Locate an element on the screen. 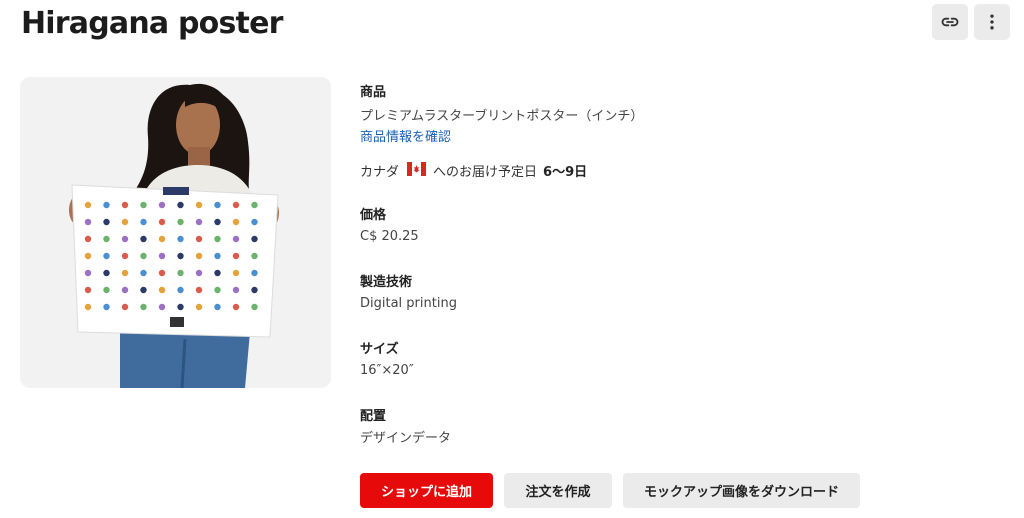  price-label: 価格 is located at coordinates (373, 215).